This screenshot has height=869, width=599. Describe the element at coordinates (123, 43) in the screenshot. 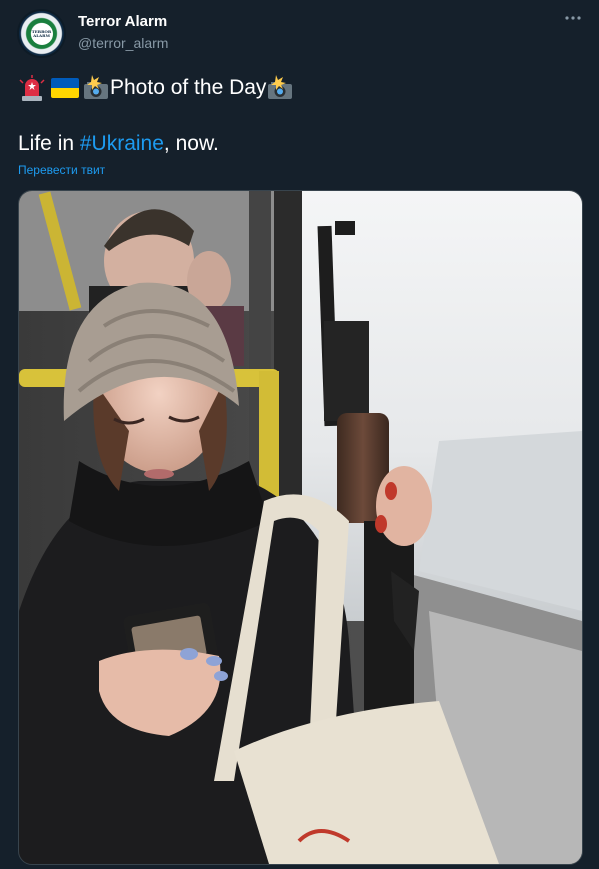

I see `author-handle: @terror_alarm` at that location.